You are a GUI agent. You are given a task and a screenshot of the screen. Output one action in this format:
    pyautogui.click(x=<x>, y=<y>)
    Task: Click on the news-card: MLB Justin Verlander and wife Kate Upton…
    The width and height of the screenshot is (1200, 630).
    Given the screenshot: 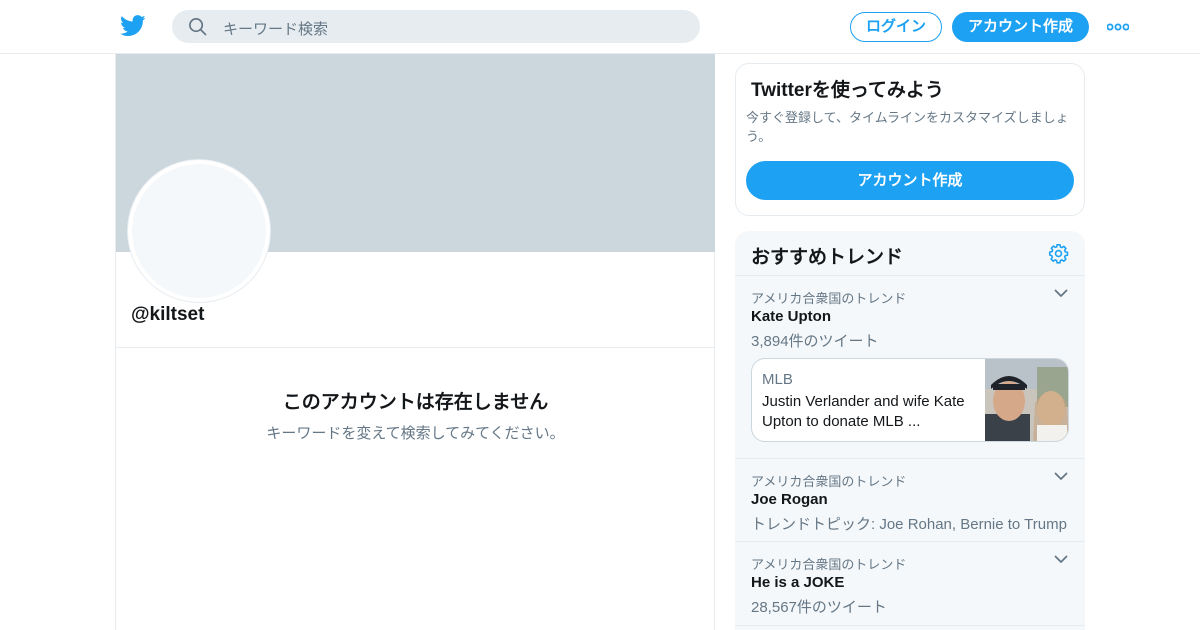 What is the action you would take?
    pyautogui.click(x=910, y=400)
    